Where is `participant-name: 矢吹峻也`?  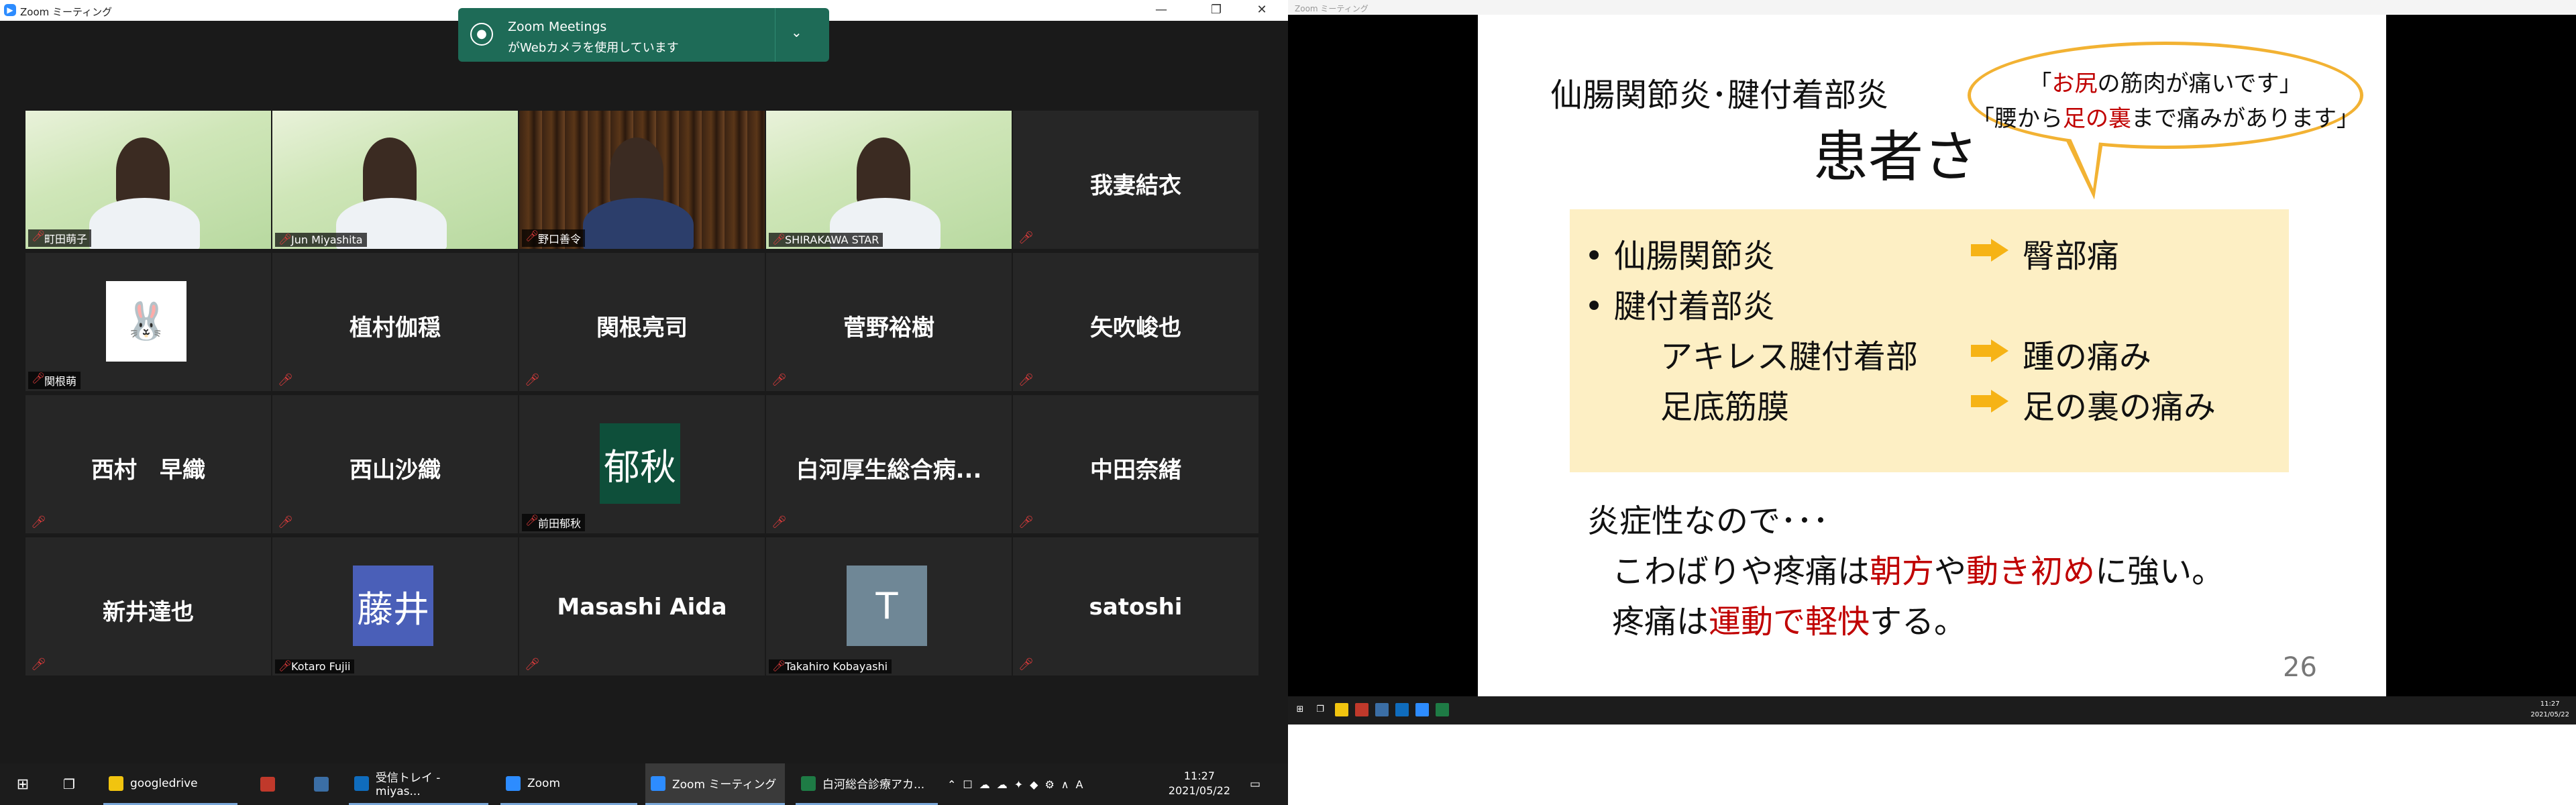 participant-name: 矢吹峻也 is located at coordinates (1135, 328).